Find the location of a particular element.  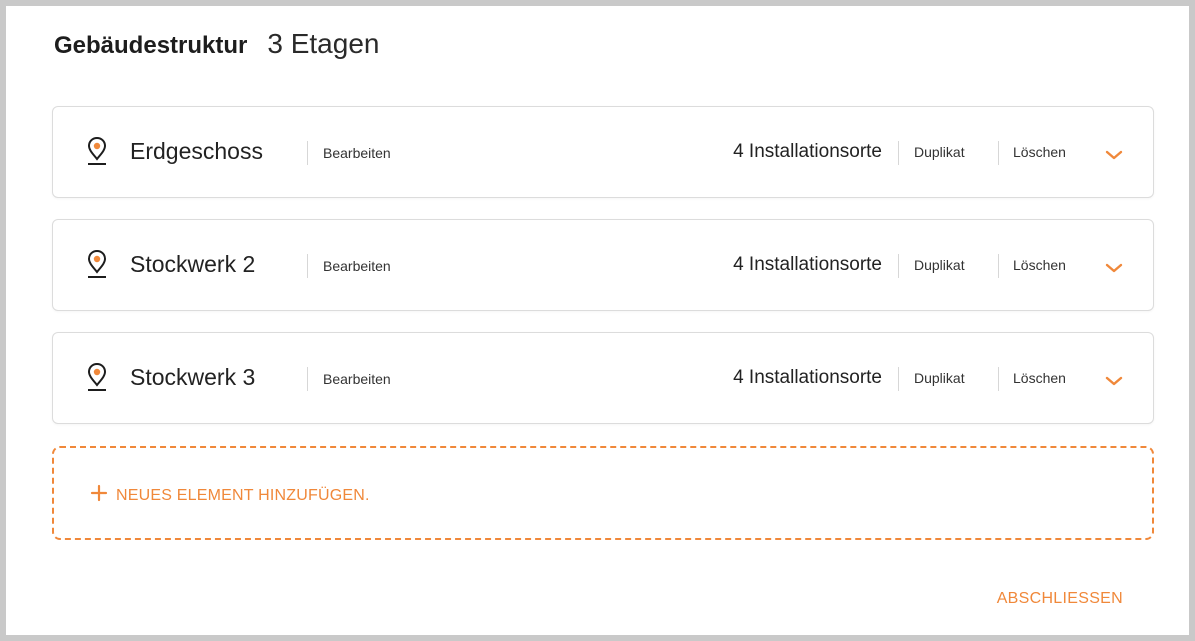

page-title: Gebäudestruktur is located at coordinates (151, 45).